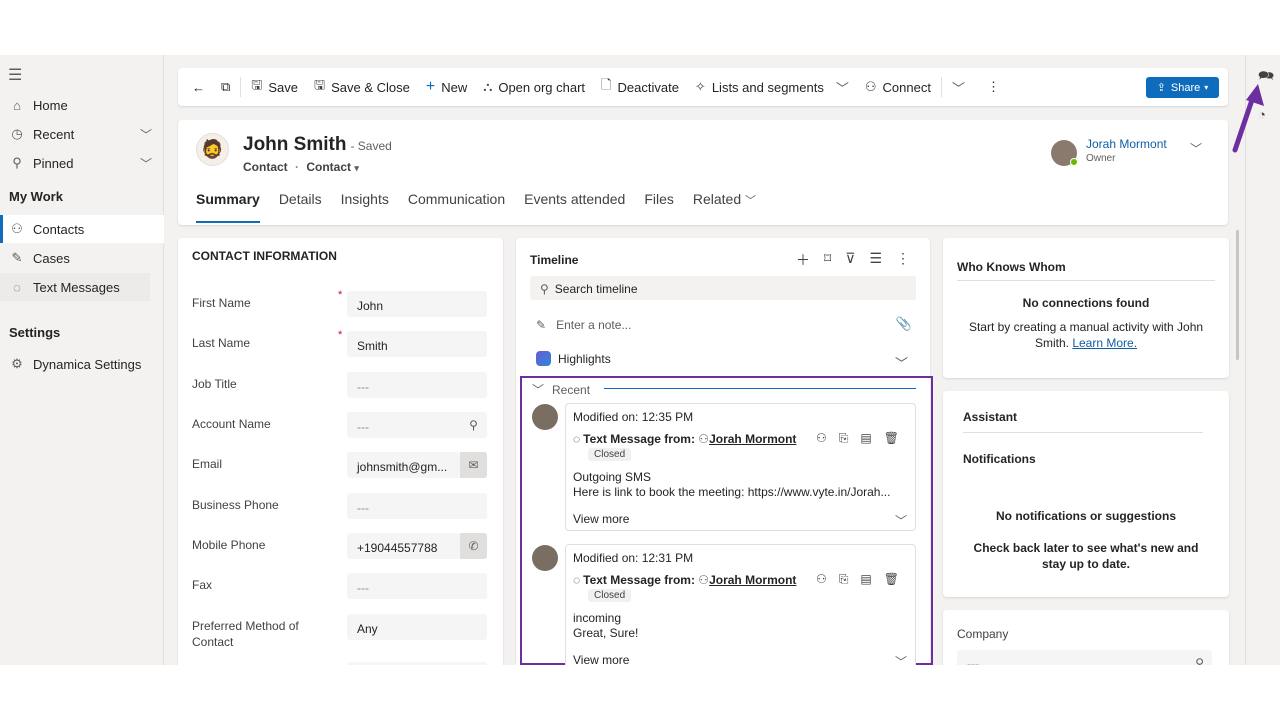 This screenshot has width=1280, height=720. Describe the element at coordinates (195, 87) in the screenshot. I see `back-button: ←` at that location.